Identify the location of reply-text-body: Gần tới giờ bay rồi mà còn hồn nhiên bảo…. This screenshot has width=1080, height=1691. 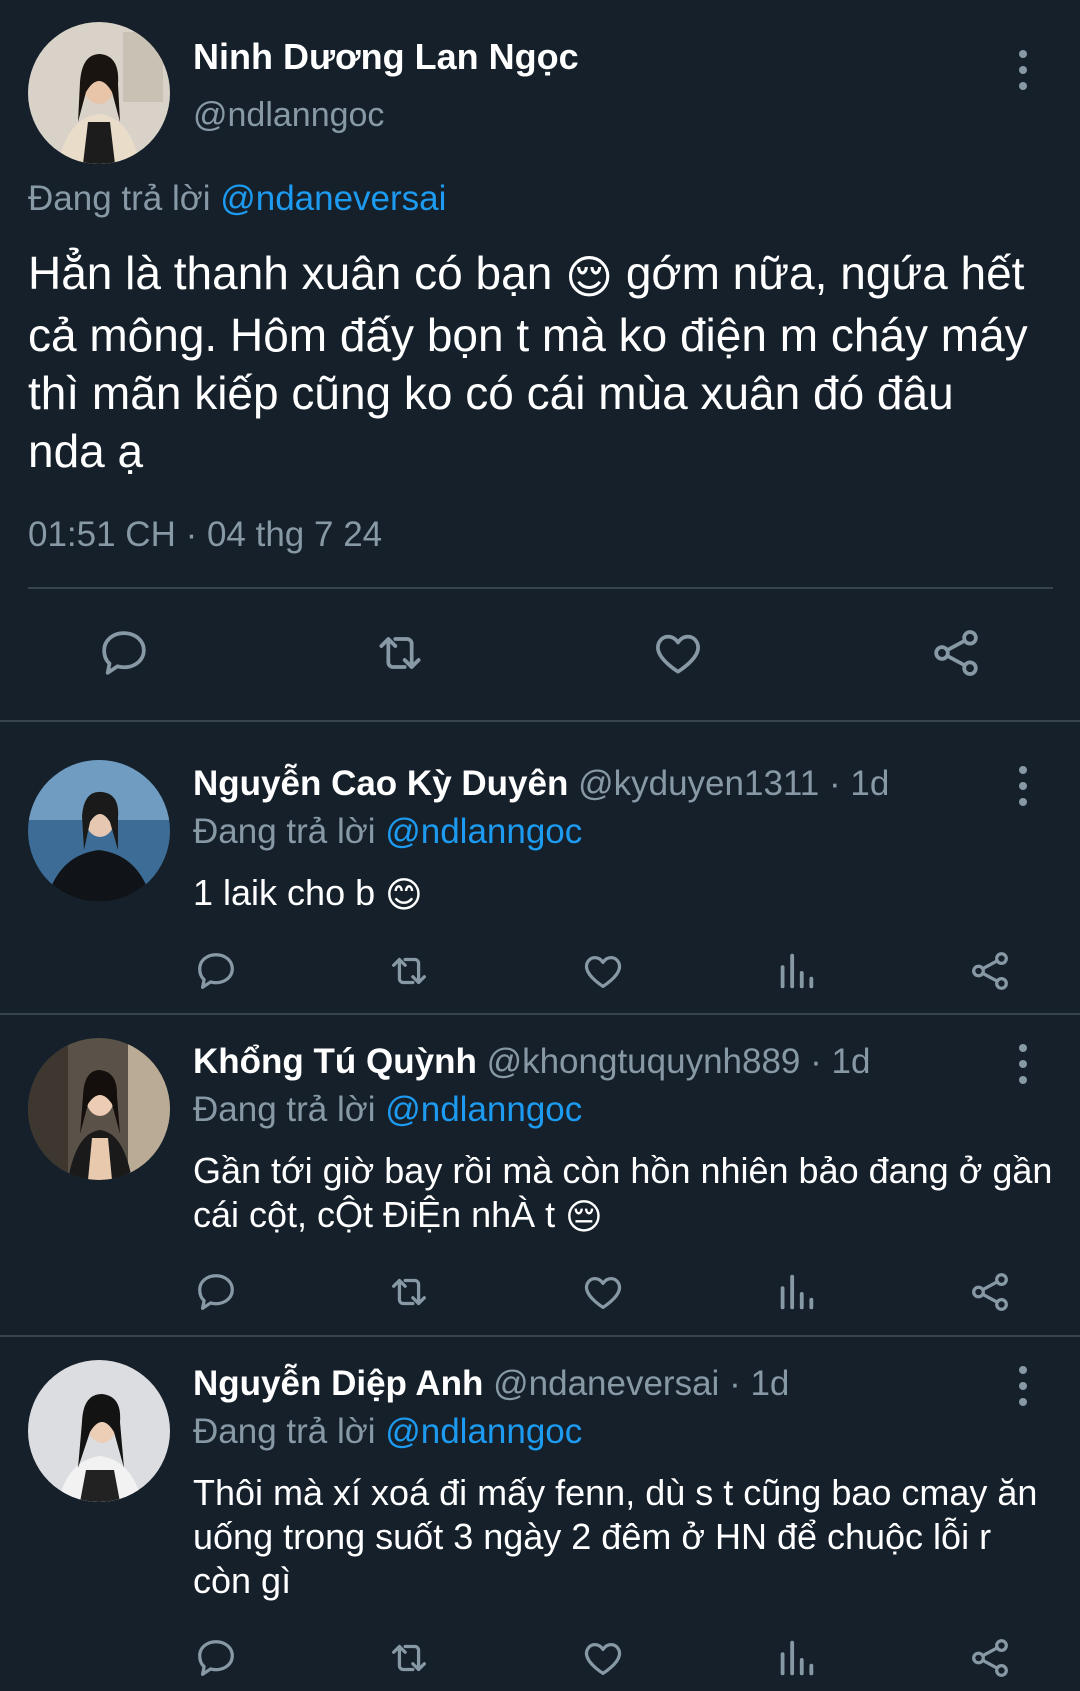
(623, 1192).